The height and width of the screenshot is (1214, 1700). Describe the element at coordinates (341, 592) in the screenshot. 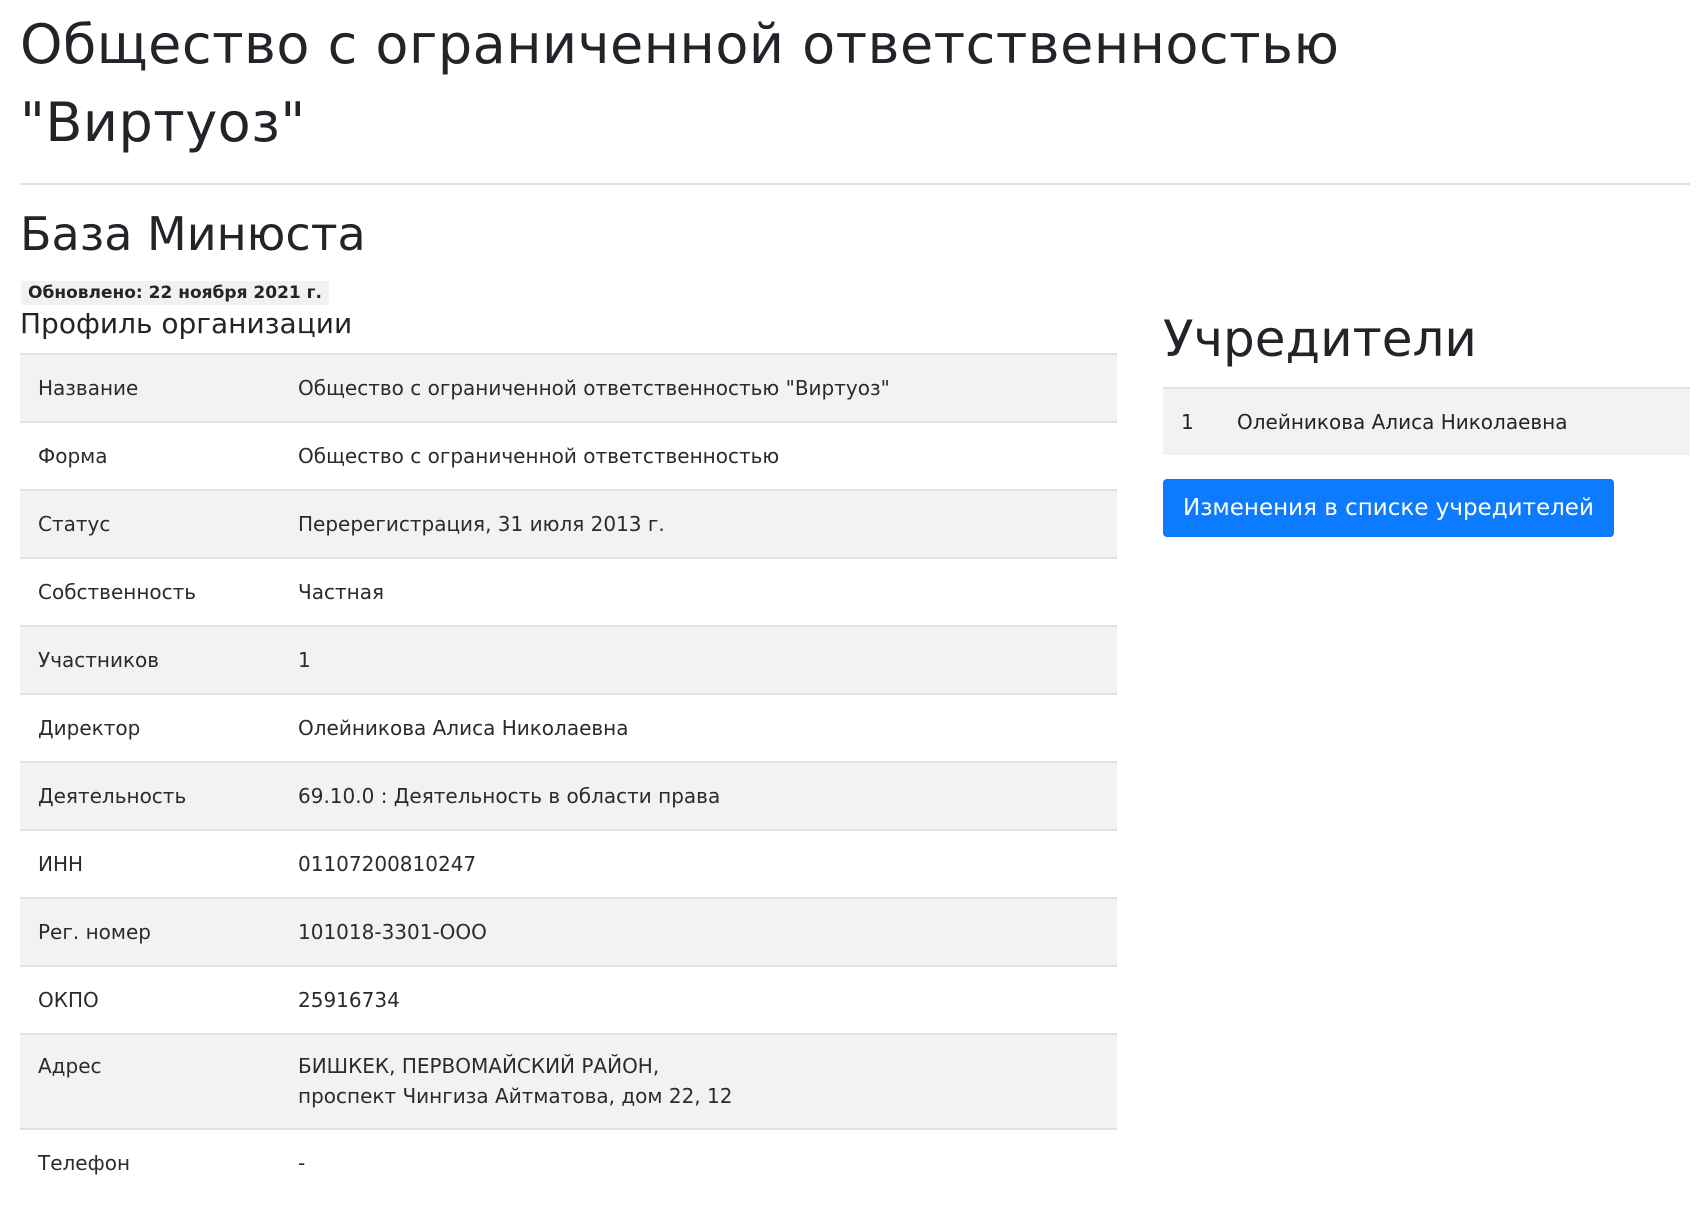

I see `profile-value: Частная` at that location.